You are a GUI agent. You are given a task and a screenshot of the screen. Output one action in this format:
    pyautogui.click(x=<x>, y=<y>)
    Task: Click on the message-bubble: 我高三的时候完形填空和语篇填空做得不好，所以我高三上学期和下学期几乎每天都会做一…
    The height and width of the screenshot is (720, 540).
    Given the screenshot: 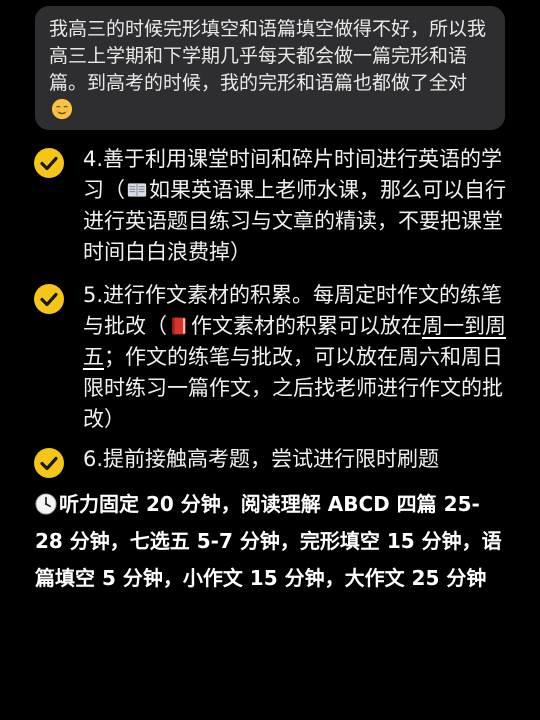 What is the action you would take?
    pyautogui.click(x=270, y=68)
    